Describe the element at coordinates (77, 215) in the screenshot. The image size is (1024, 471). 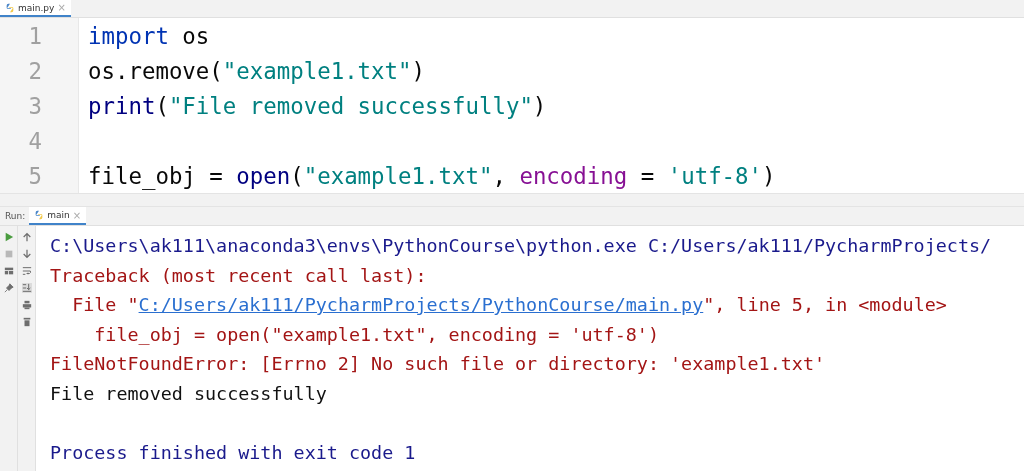
I see `close-icon: ×` at that location.